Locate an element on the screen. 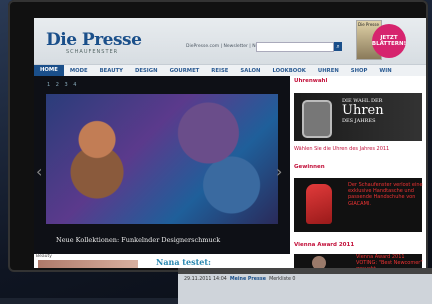  nav-item-lookbook: LOOKBOOK is located at coordinates (288, 71).